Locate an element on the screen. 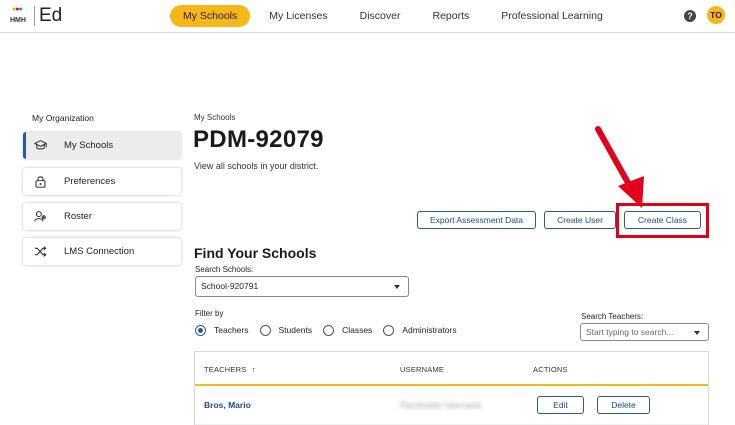 Image resolution: width=735 pixels, height=425 pixels. nav-reports: Reports is located at coordinates (450, 16).